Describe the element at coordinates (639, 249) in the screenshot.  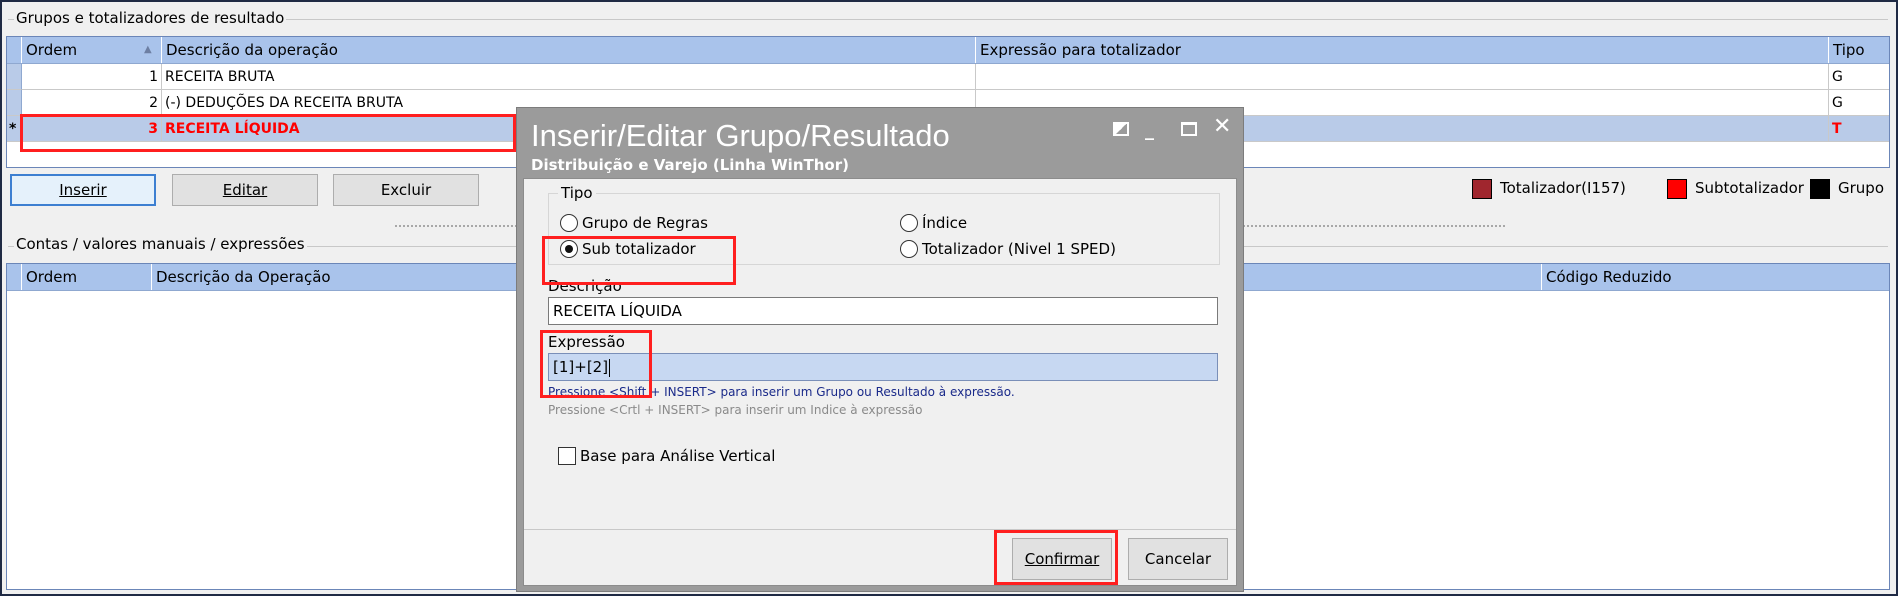
I see `label-sub-totalizador: Sub totalizador` at that location.